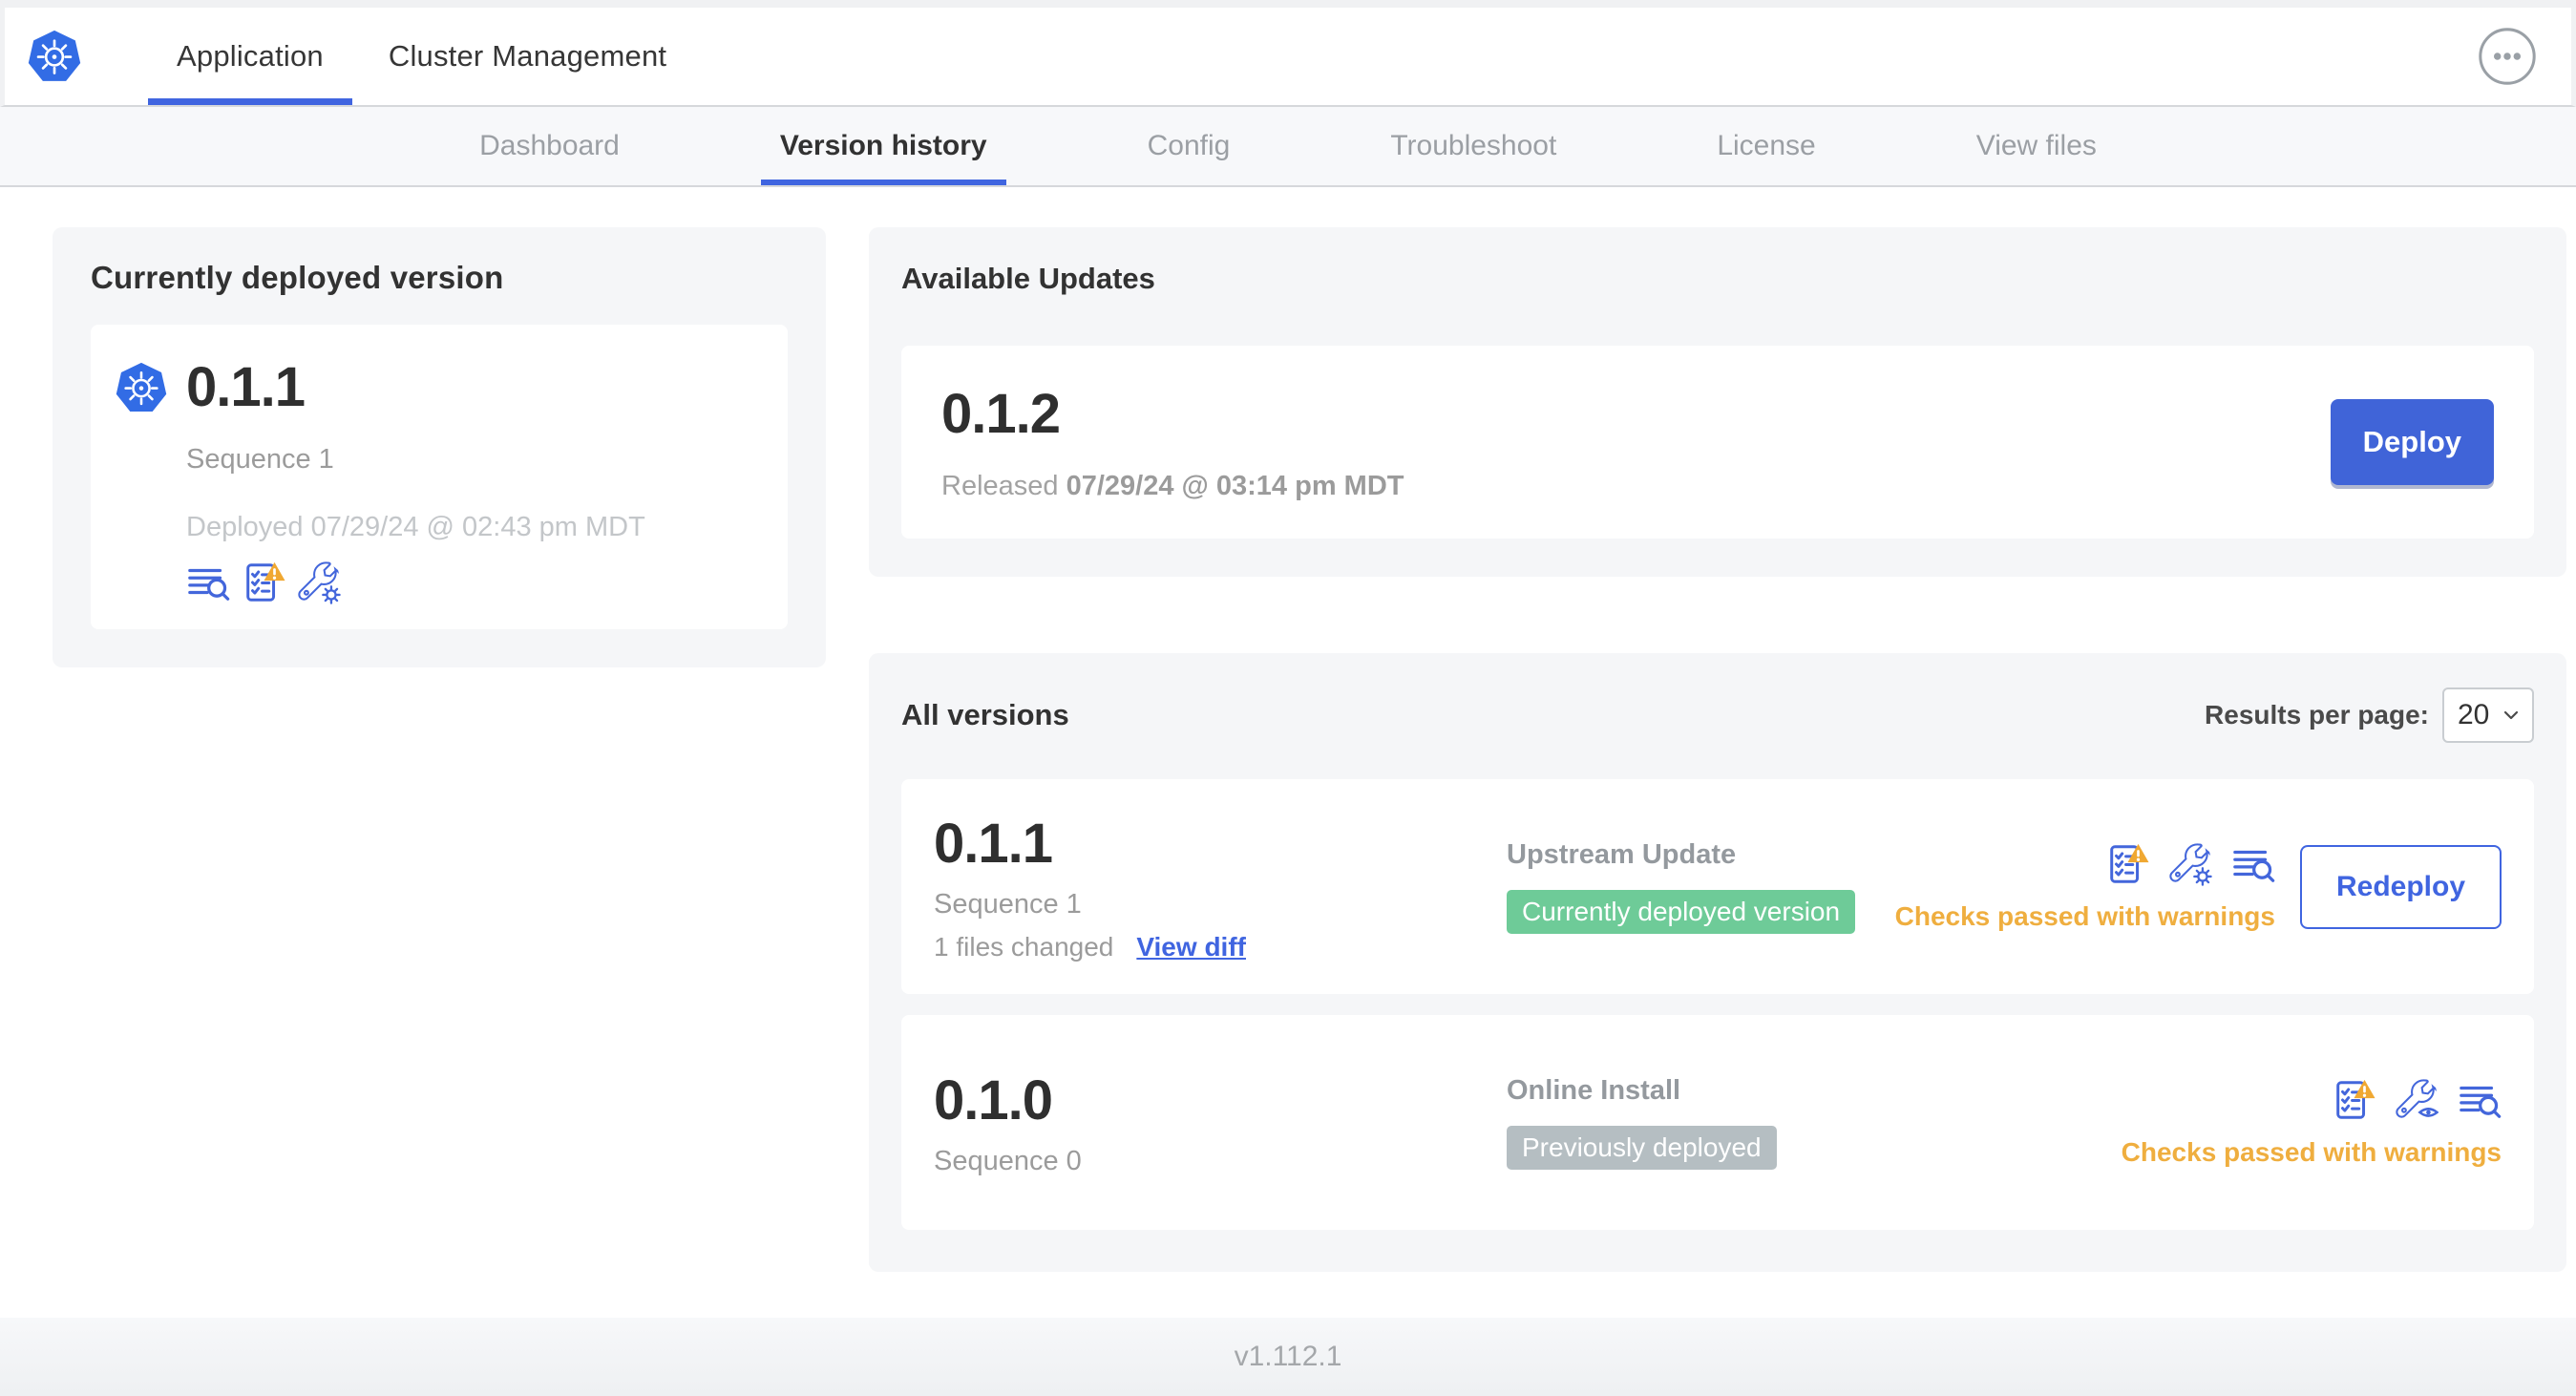  I want to click on subnav-tab-dashboard-label: Dashboard, so click(549, 145).